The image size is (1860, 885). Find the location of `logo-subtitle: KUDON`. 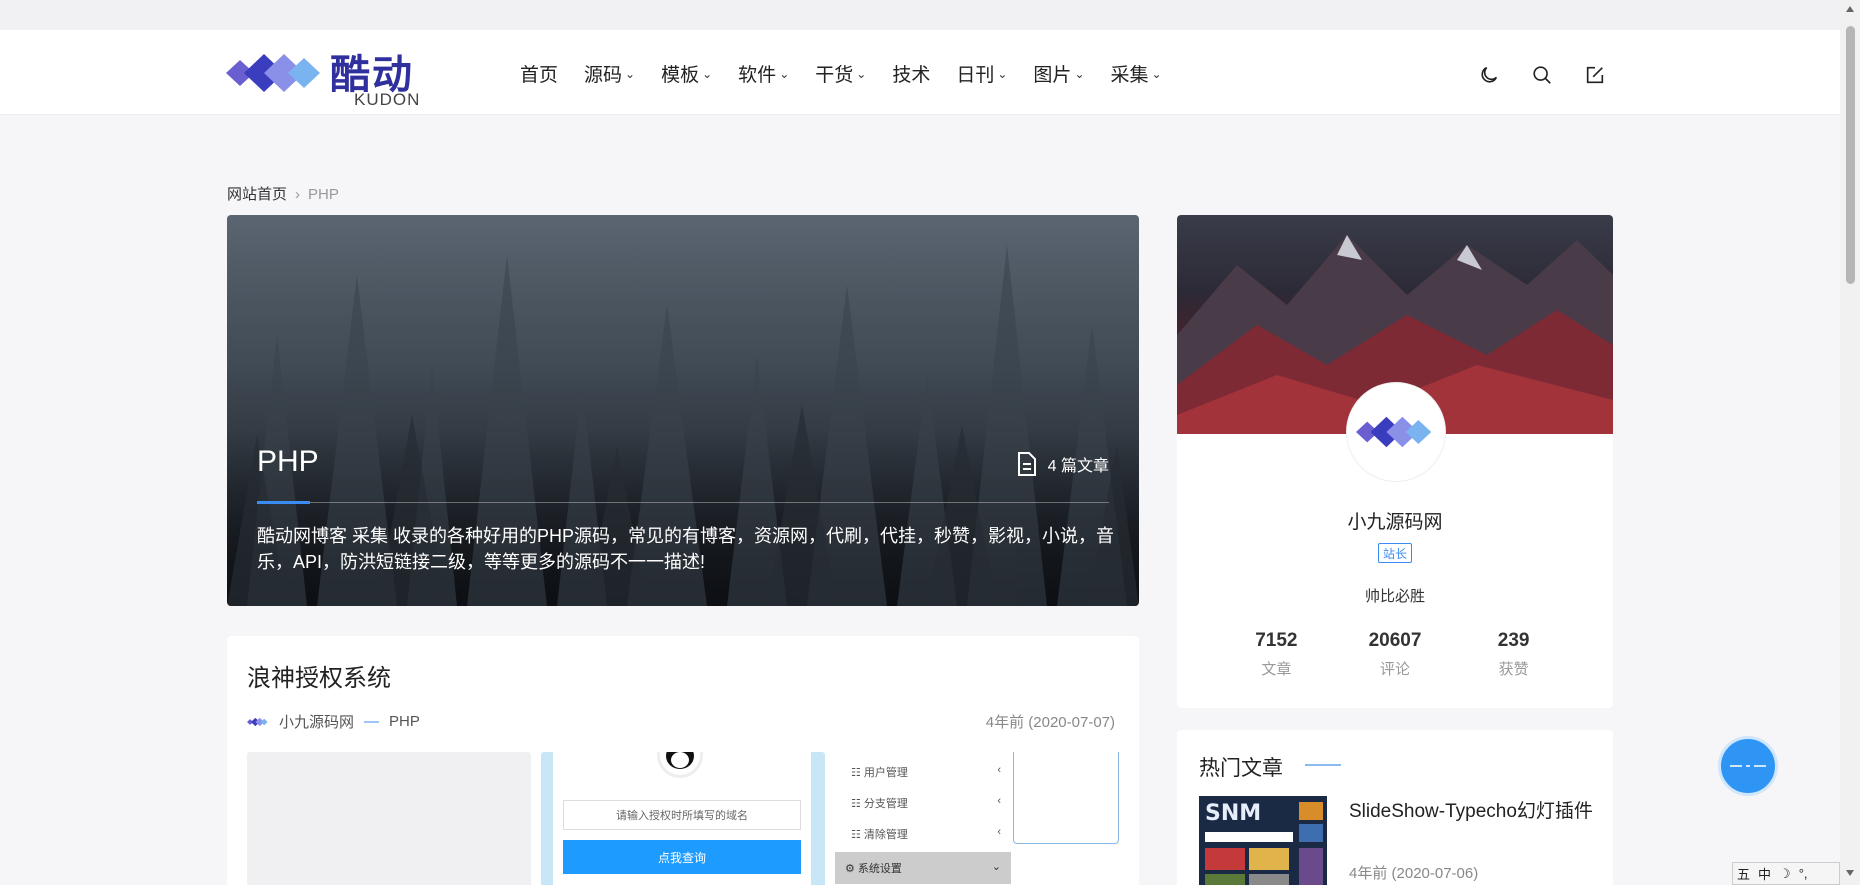

logo-subtitle: KUDON is located at coordinates (387, 99).